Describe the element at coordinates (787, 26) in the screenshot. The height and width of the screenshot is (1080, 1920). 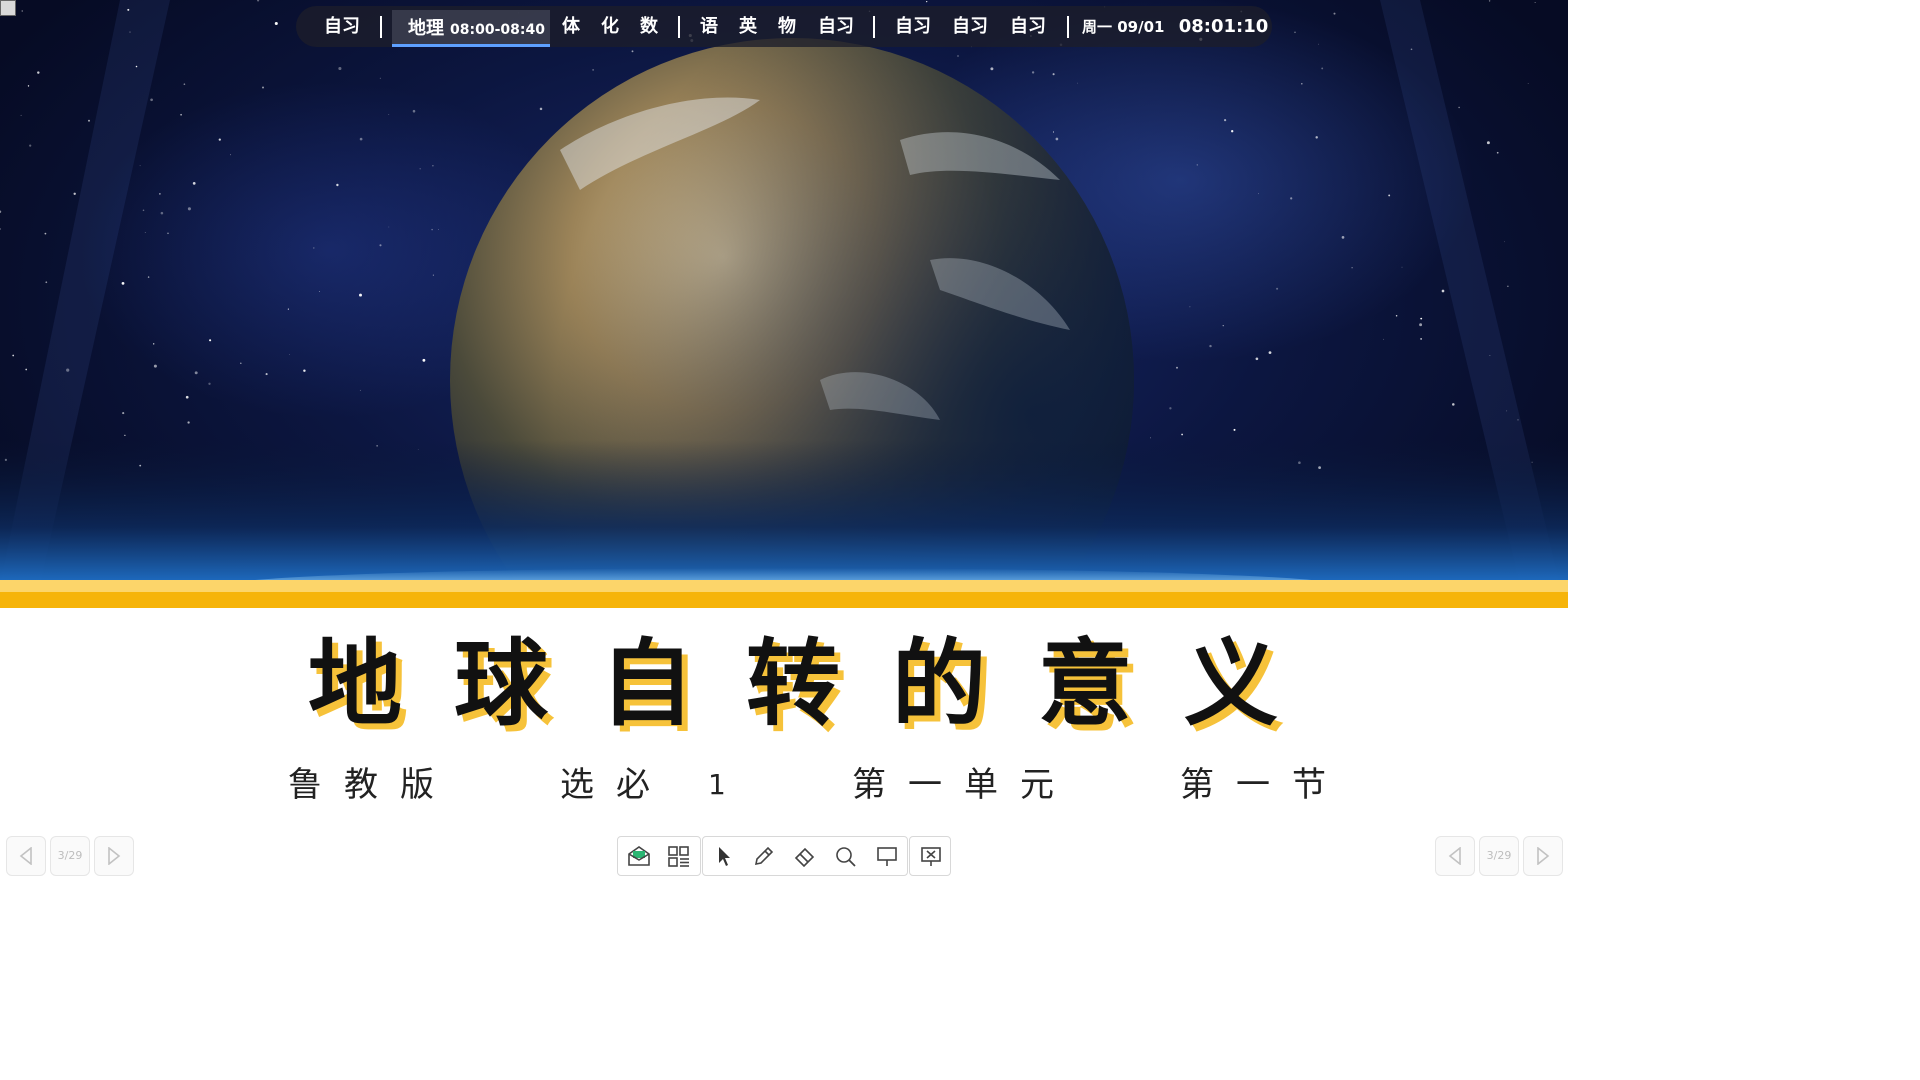
I see `schedule-item-b2: 物` at that location.